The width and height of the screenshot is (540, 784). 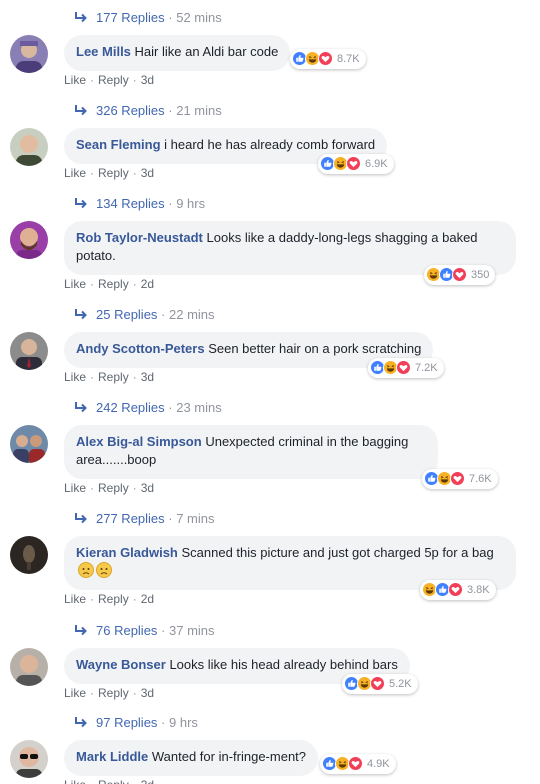 I want to click on view-replies-link: 97 Replies · 9 hrs, so click(x=136, y=722).